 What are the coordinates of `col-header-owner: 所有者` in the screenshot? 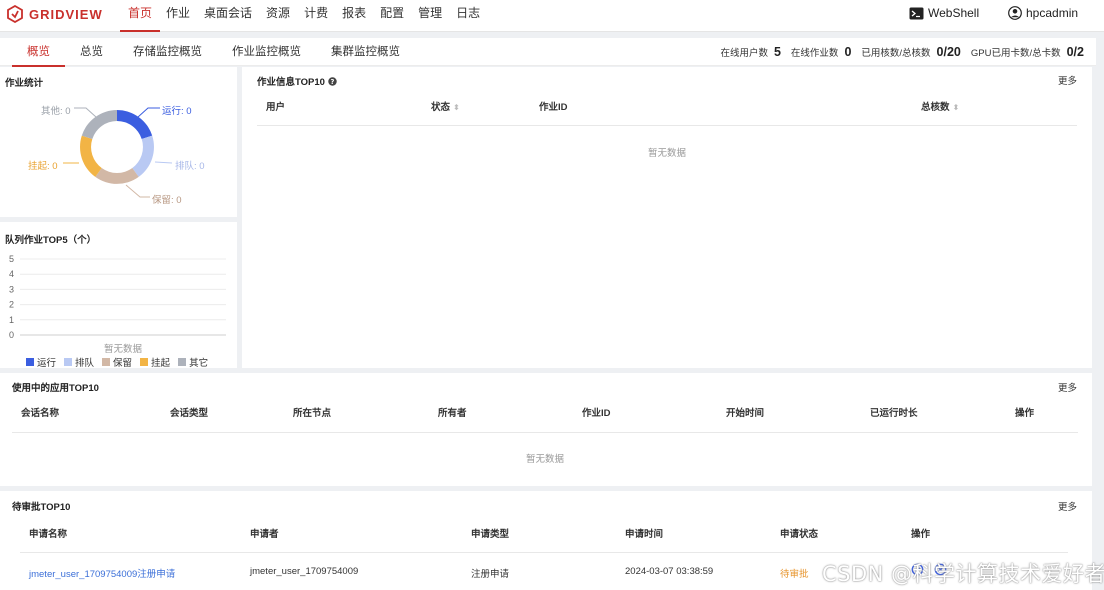 It's located at (452, 413).